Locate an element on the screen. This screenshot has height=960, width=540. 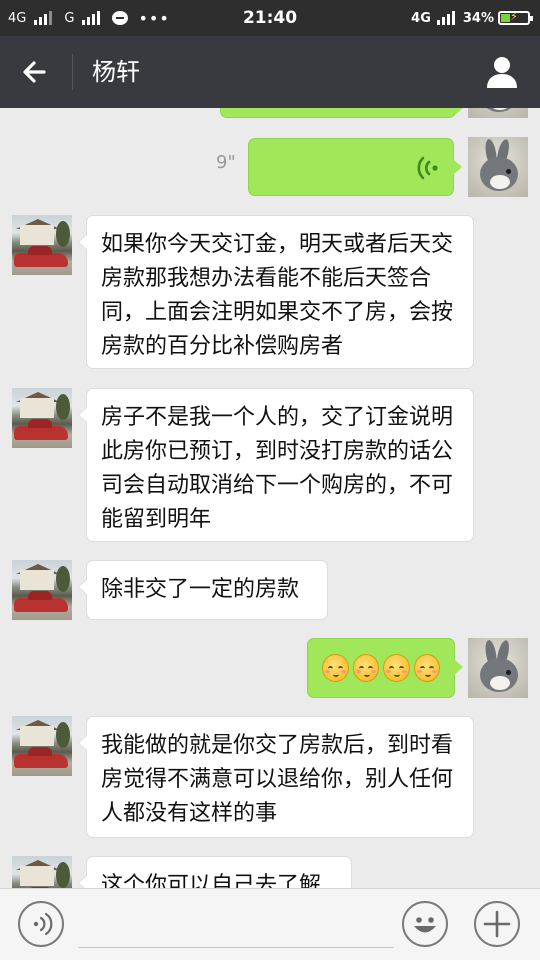
voice-duration: 9" is located at coordinates (226, 162).